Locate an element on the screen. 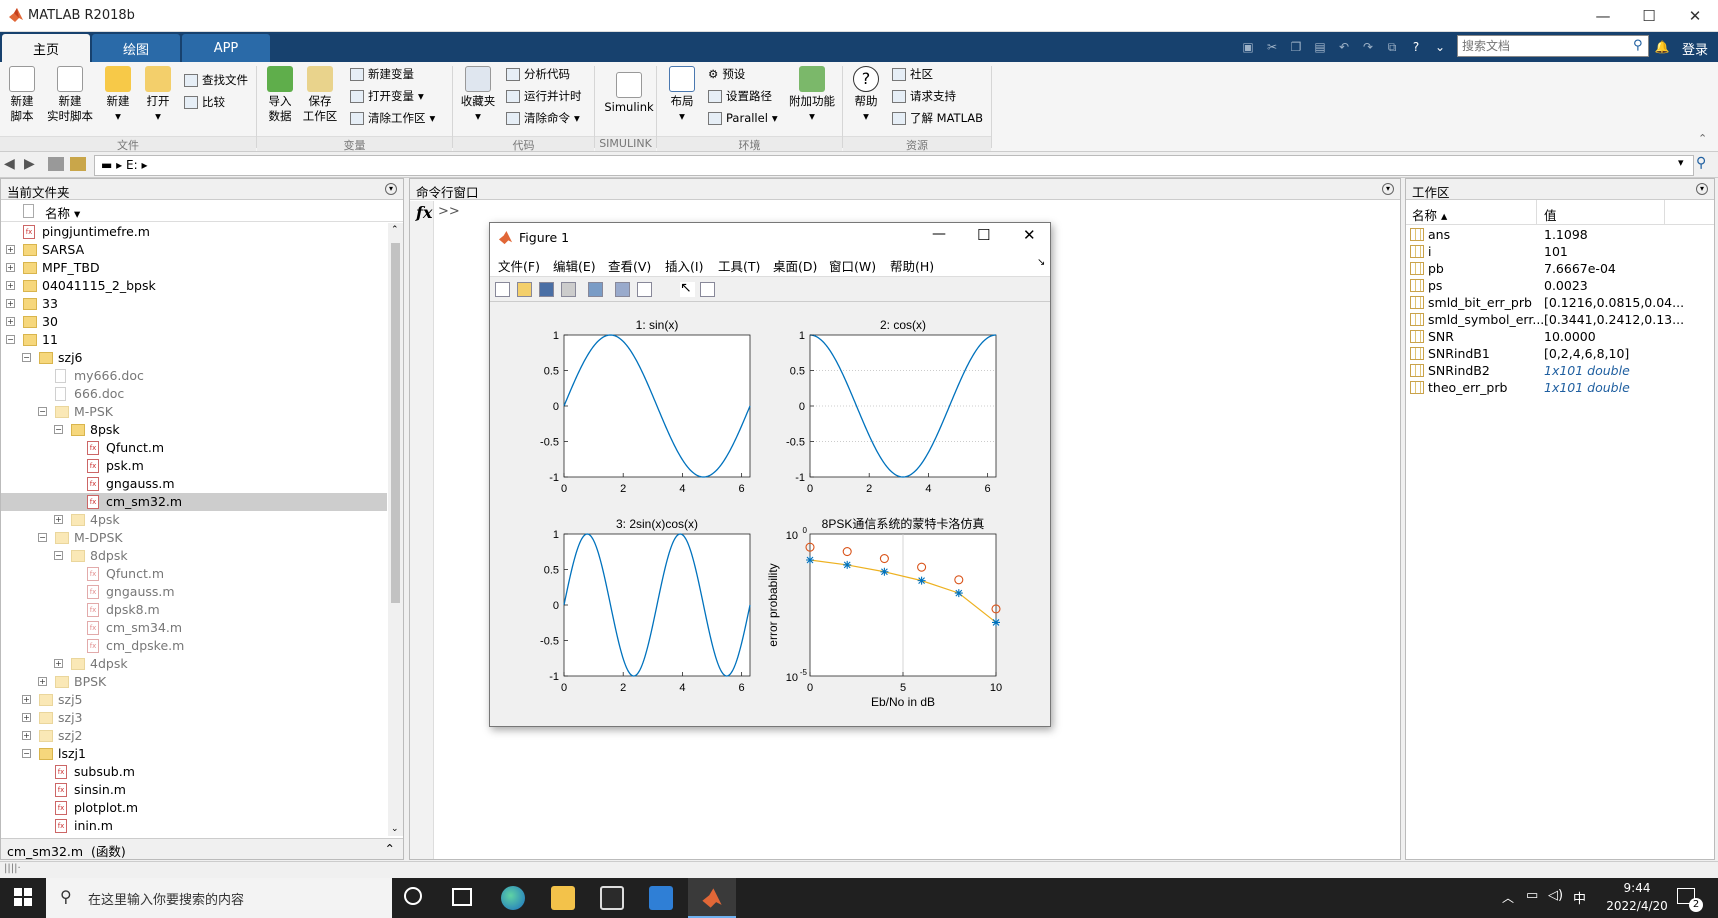 Image resolution: width=1718 pixels, height=918 pixels. link-plot-icon is located at coordinates (595, 289).